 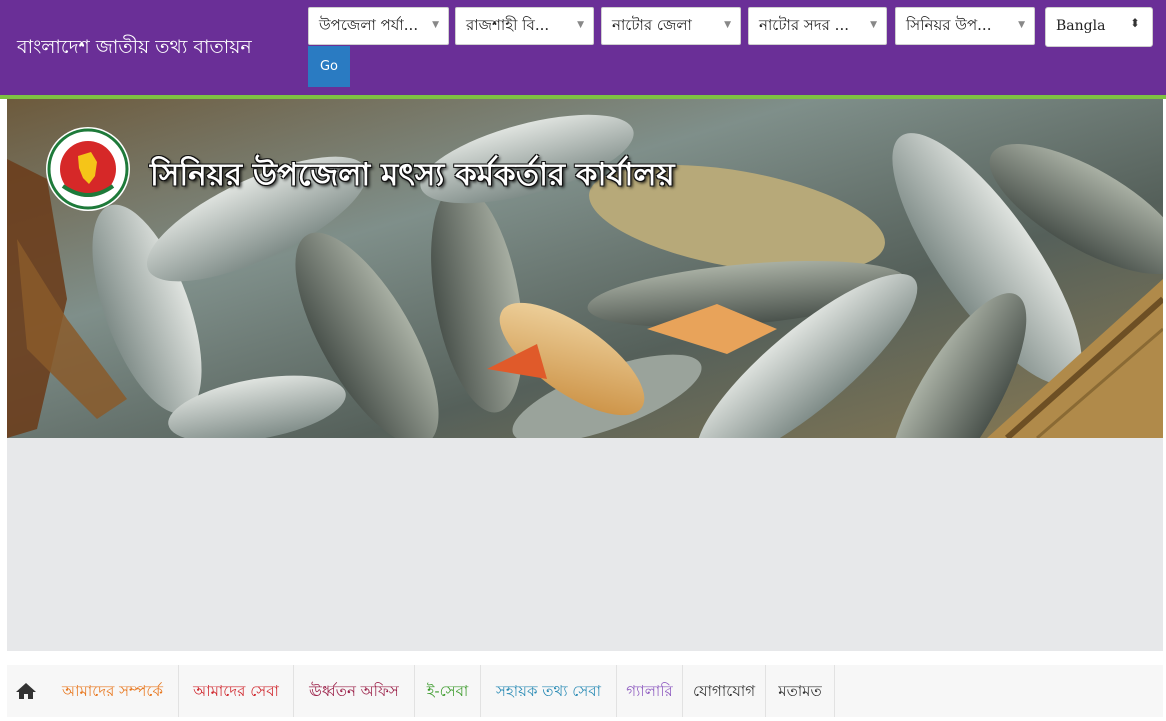 What do you see at coordinates (113, 691) in the screenshot?
I see `nav-item-about: আমাদের সম্পর্কে` at bounding box center [113, 691].